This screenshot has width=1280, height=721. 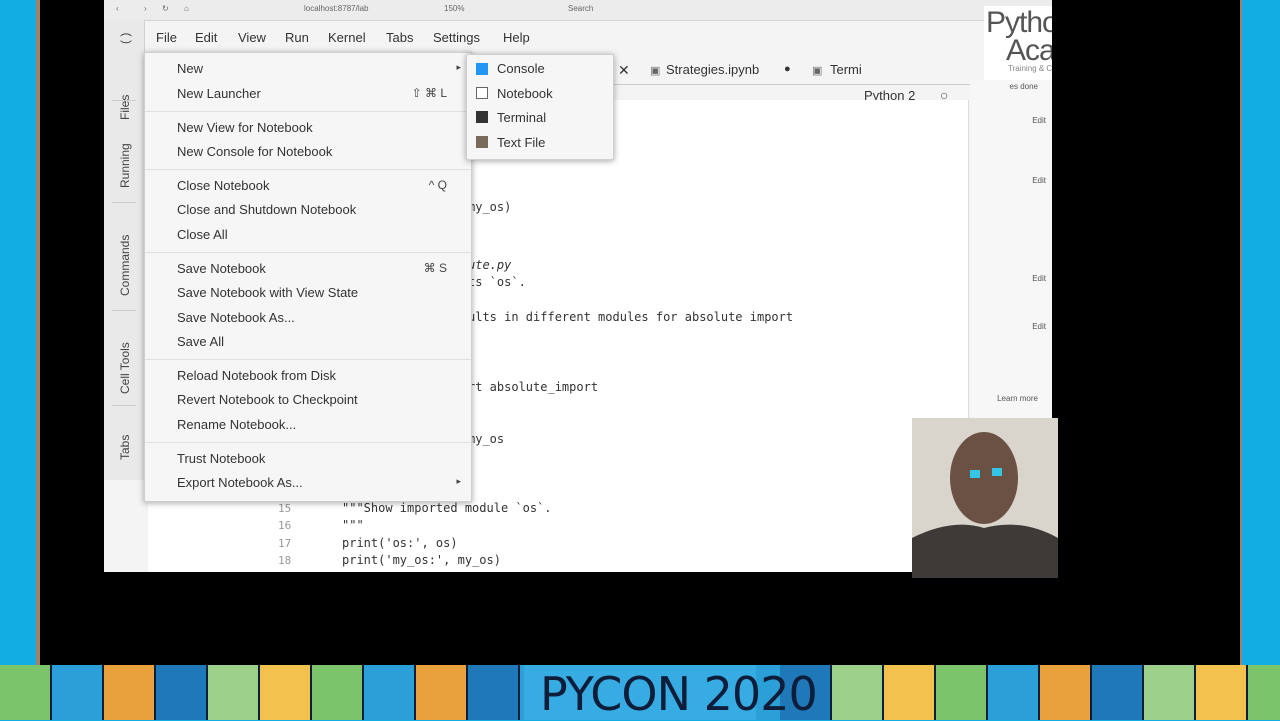 What do you see at coordinates (490, 265) in the screenshot?
I see `code-line: ute.py` at bounding box center [490, 265].